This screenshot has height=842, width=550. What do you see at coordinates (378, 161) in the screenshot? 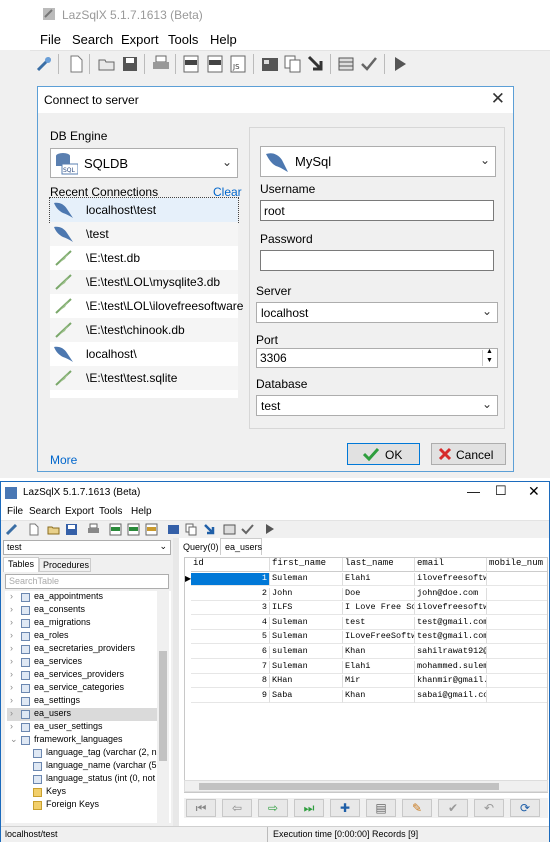
I see `provider-select: MySql ⌄` at bounding box center [378, 161].